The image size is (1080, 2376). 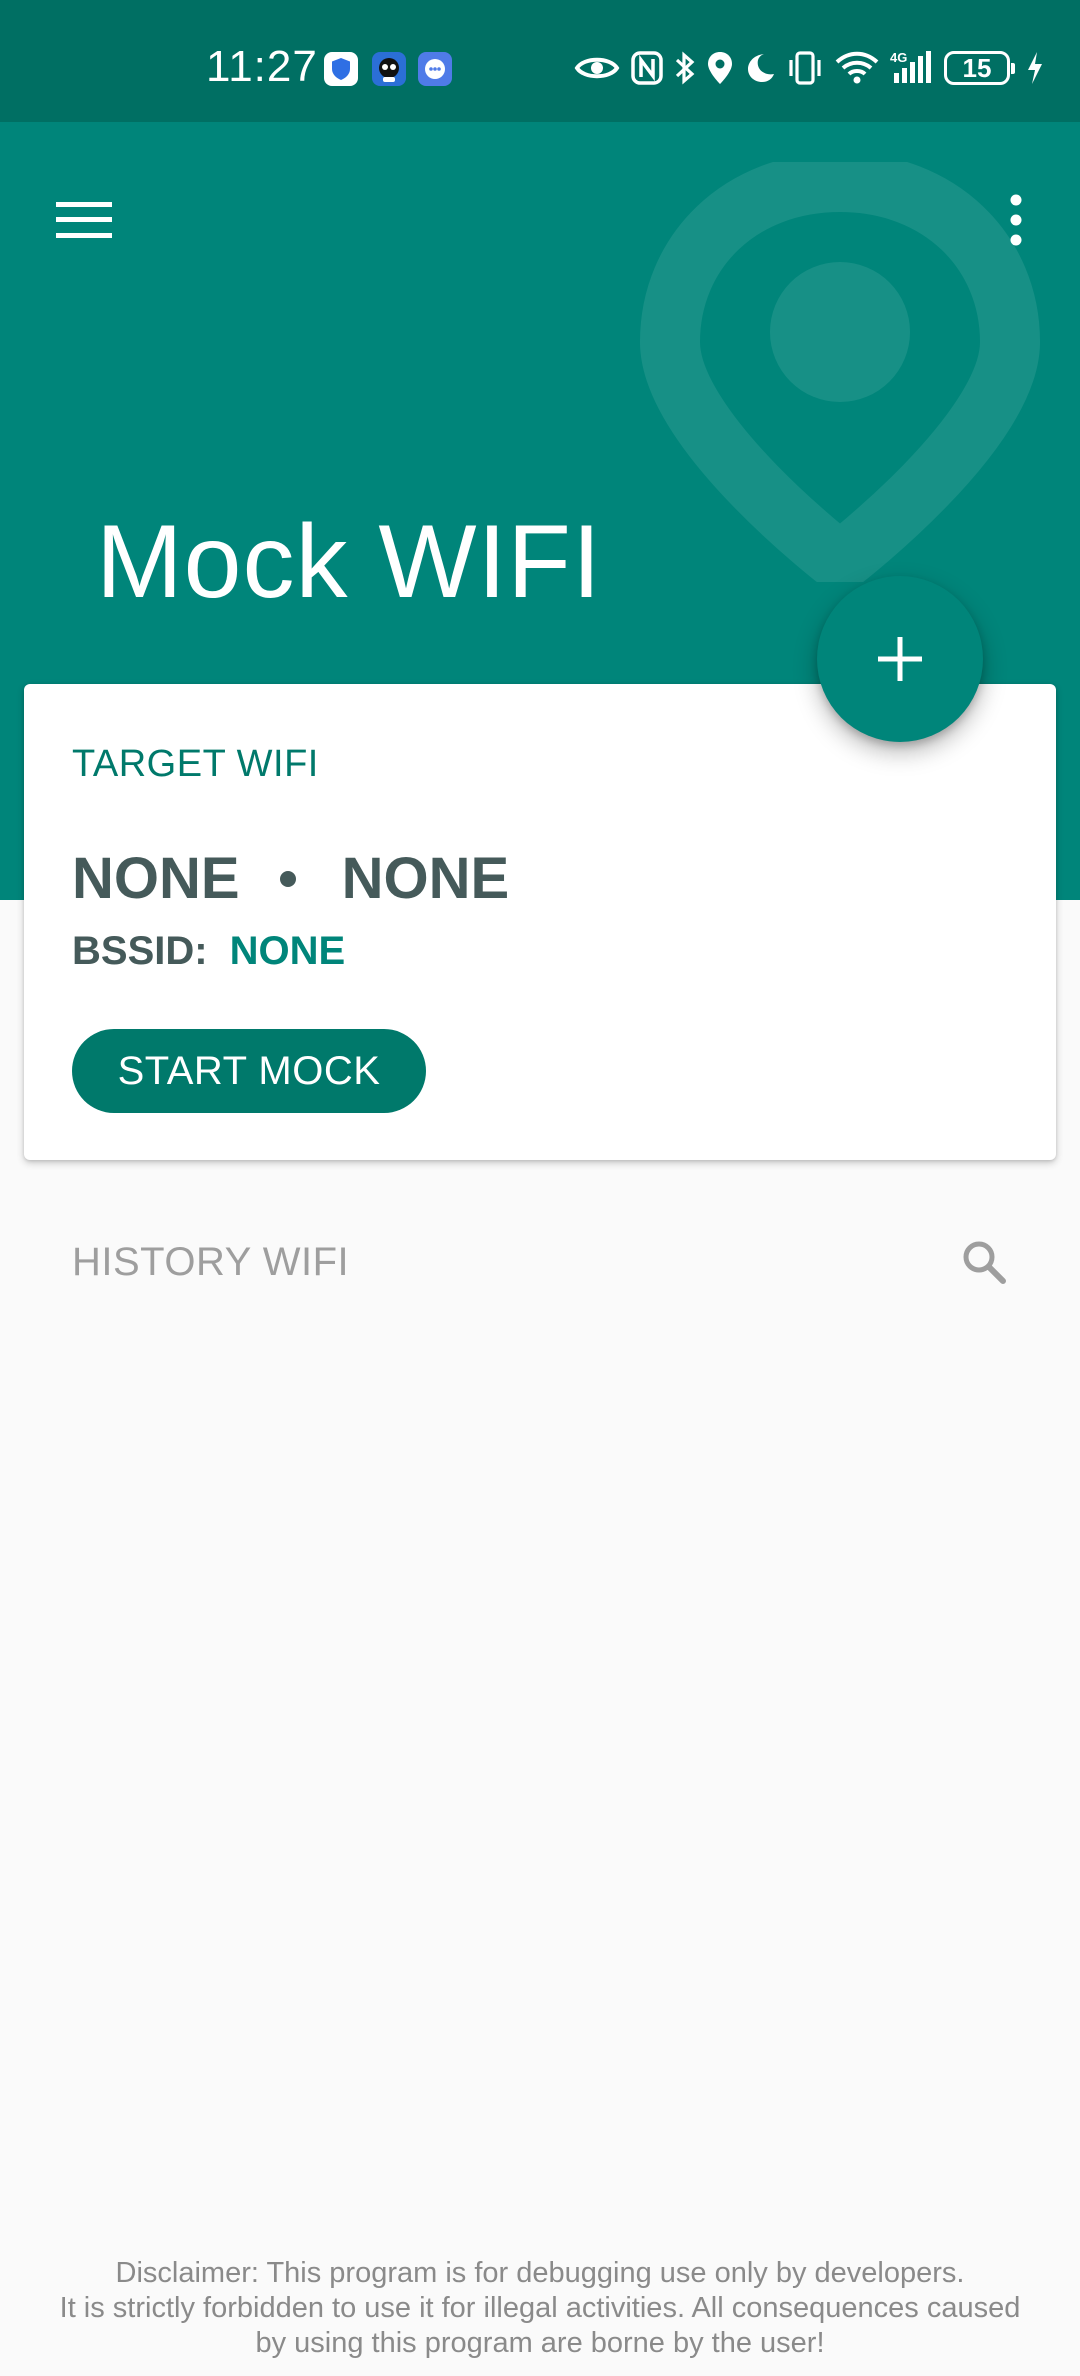 What do you see at coordinates (597, 68) in the screenshot?
I see `eye-icon` at bounding box center [597, 68].